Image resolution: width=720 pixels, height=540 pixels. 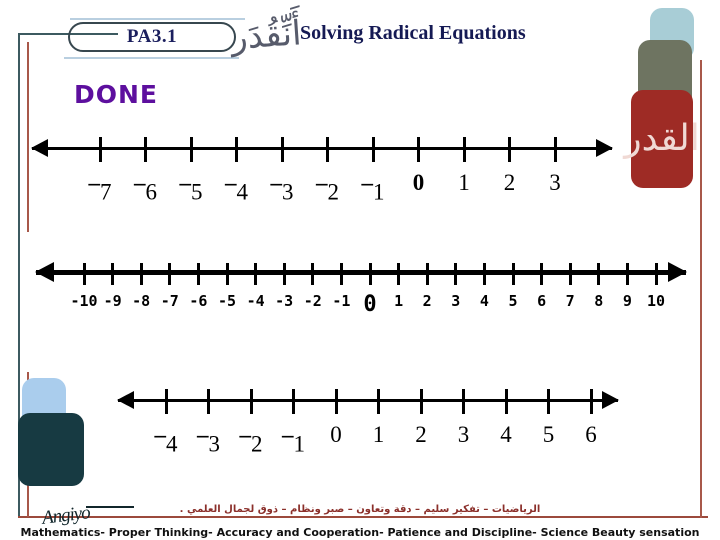 What do you see at coordinates (28, 137) in the screenshot?
I see `frame-accent-line-upper` at bounding box center [28, 137].